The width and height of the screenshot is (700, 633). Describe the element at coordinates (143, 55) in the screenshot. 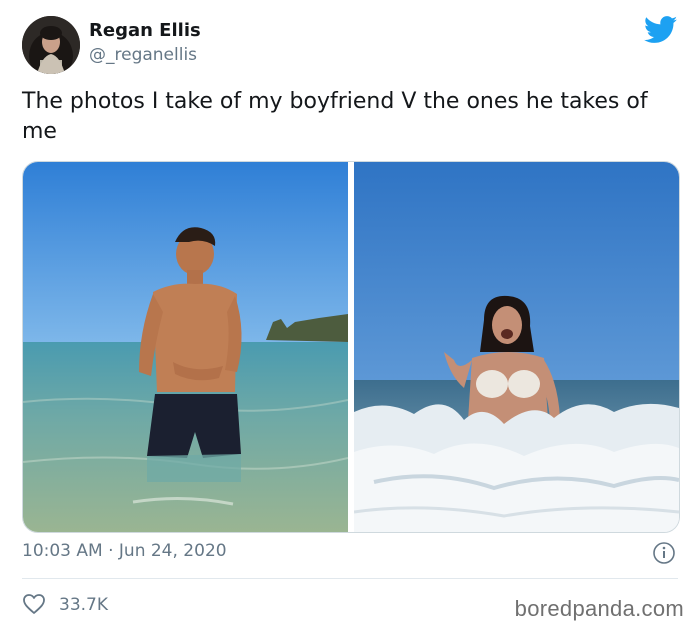

I see `user-handle: @_reganellis` at that location.